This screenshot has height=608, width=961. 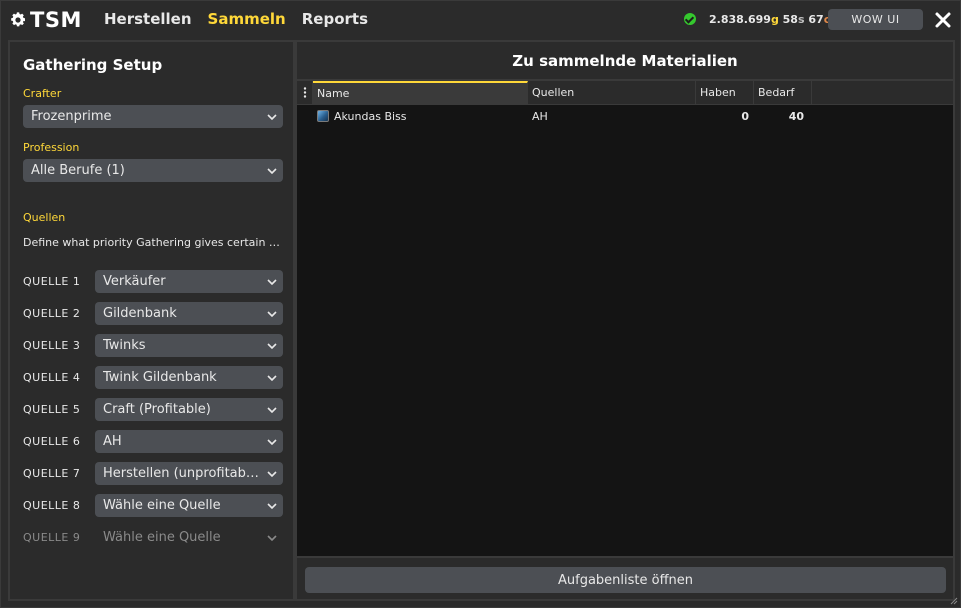 I want to click on row-name-cell: Akundas Biss, so click(x=422, y=116).